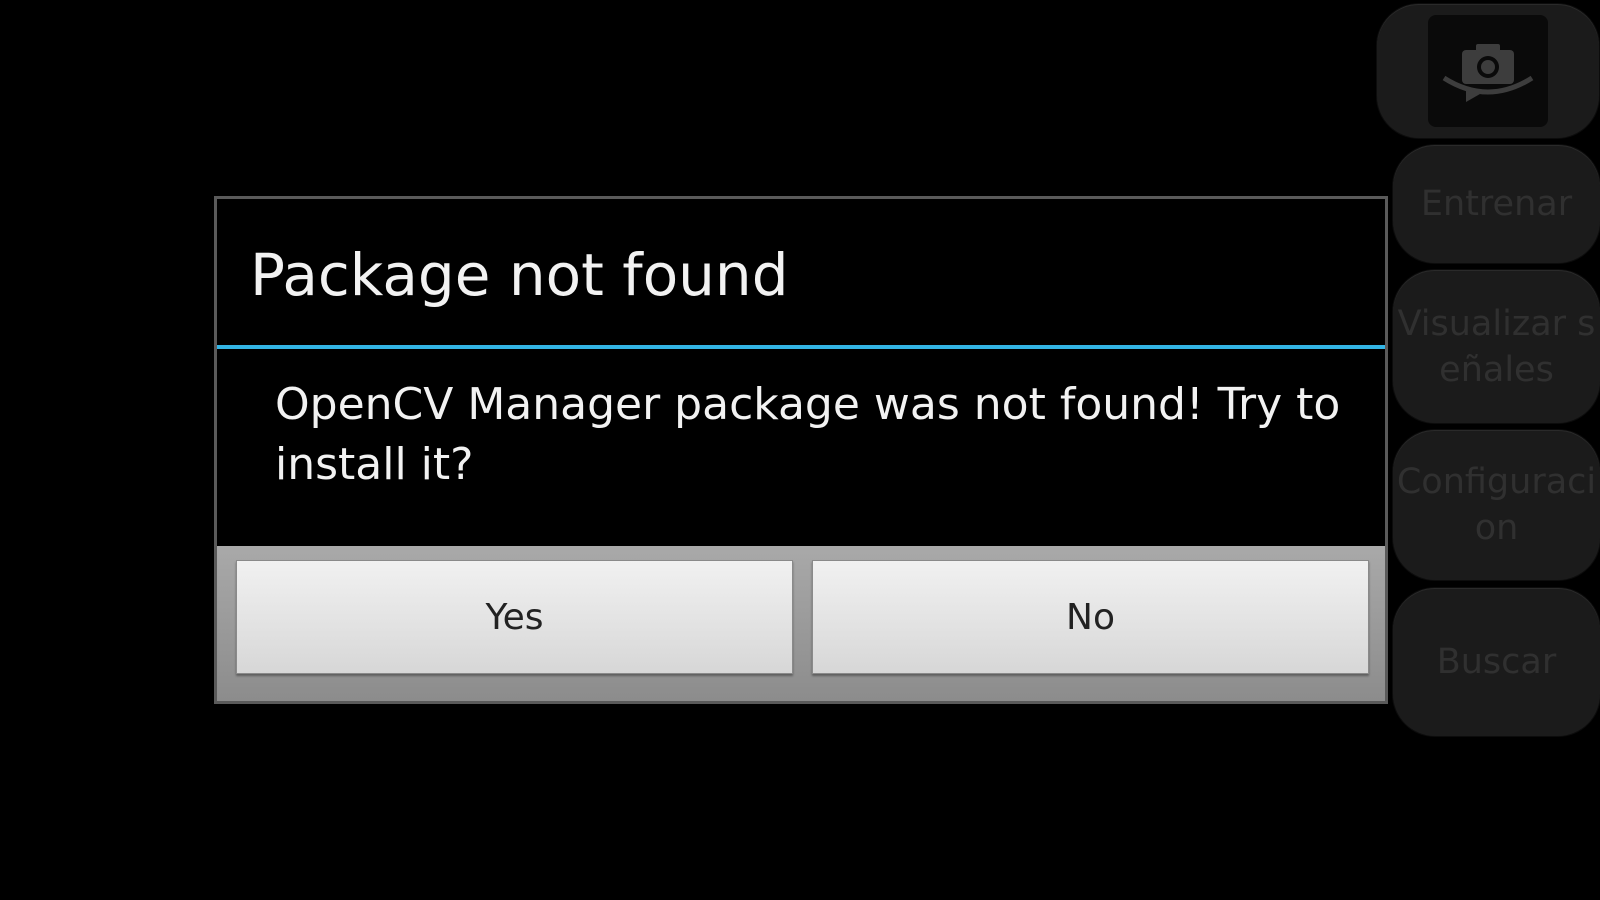  I want to click on dialog-title: Package not found, so click(519, 275).